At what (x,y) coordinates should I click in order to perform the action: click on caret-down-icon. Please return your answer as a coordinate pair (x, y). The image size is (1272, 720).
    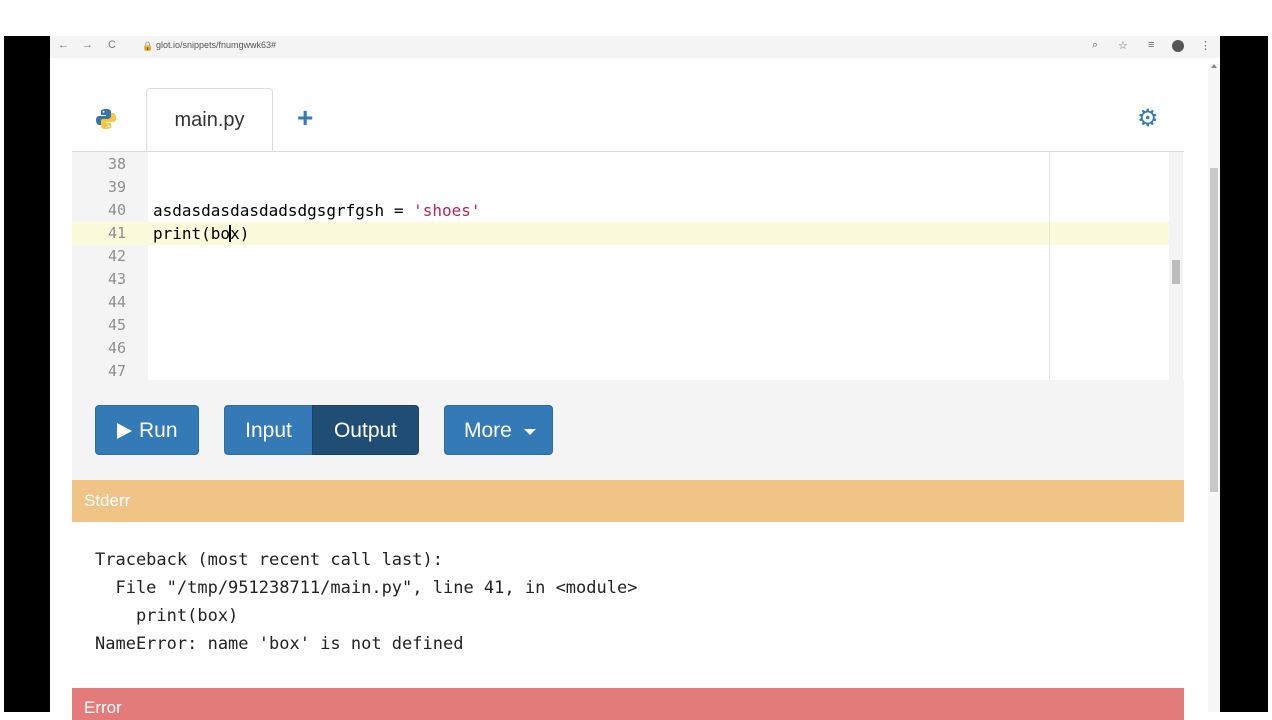
    Looking at the image, I should click on (530, 432).